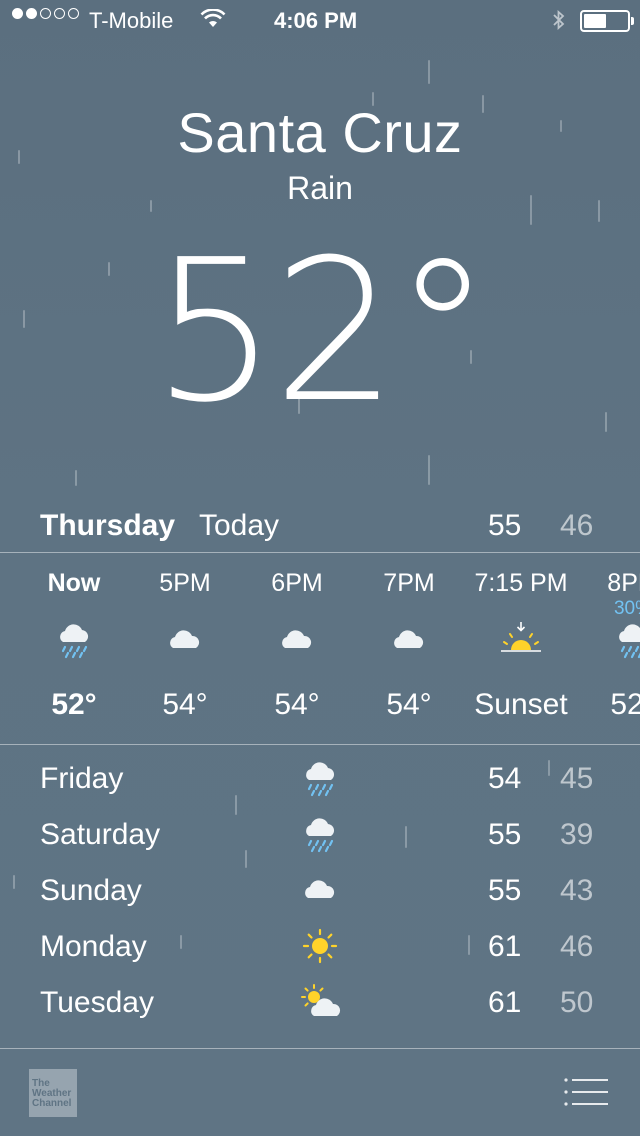 Image resolution: width=640 pixels, height=1136 pixels. What do you see at coordinates (185, 583) in the screenshot?
I see `hourly-time: 5PM` at bounding box center [185, 583].